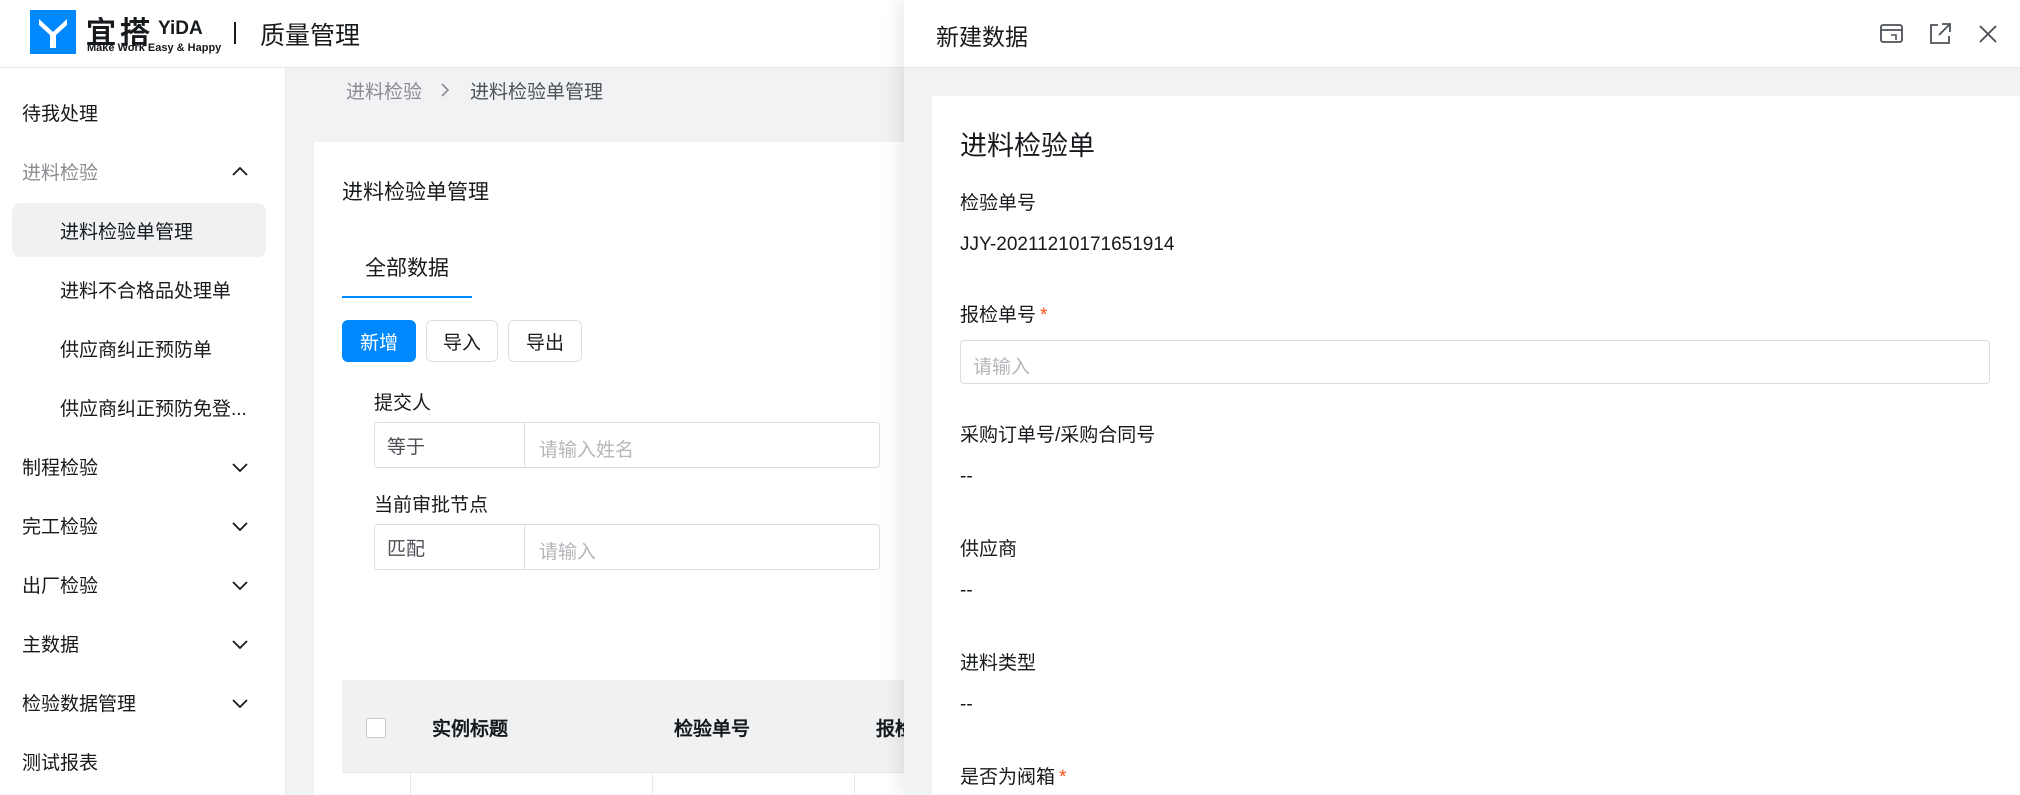 The width and height of the screenshot is (2020, 795). What do you see at coordinates (712, 727) in the screenshot?
I see `column-header-inspection-no: 检验单号` at bounding box center [712, 727].